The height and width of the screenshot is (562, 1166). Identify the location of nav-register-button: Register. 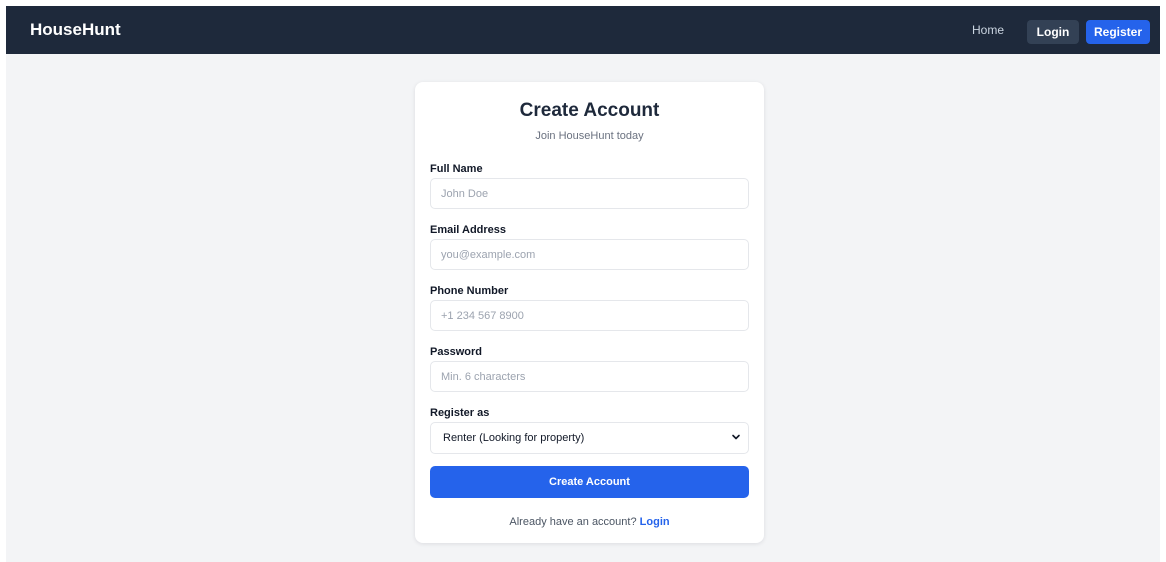
(1118, 32).